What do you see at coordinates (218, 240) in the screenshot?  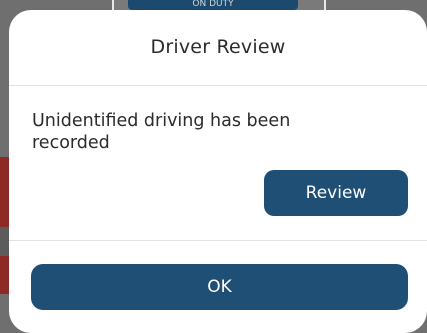 I see `footer-divider` at bounding box center [218, 240].